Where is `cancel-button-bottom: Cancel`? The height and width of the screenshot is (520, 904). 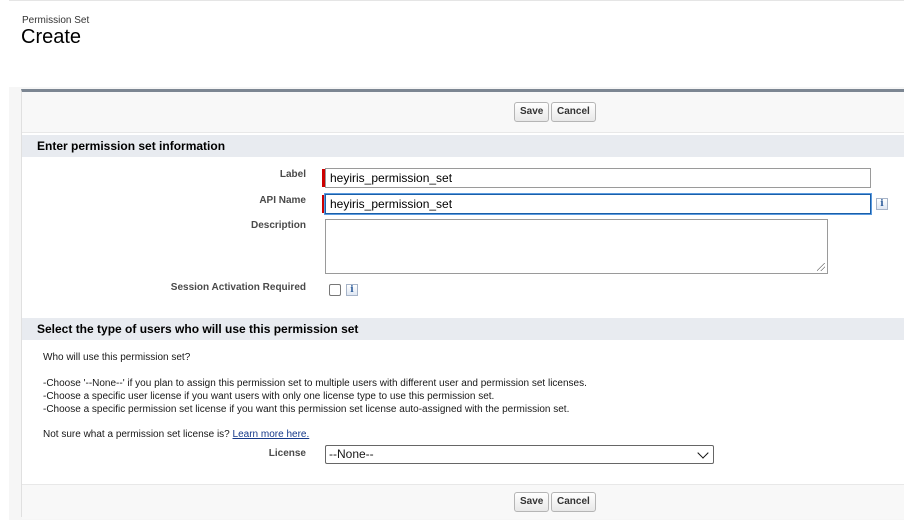 cancel-button-bottom: Cancel is located at coordinates (573, 502).